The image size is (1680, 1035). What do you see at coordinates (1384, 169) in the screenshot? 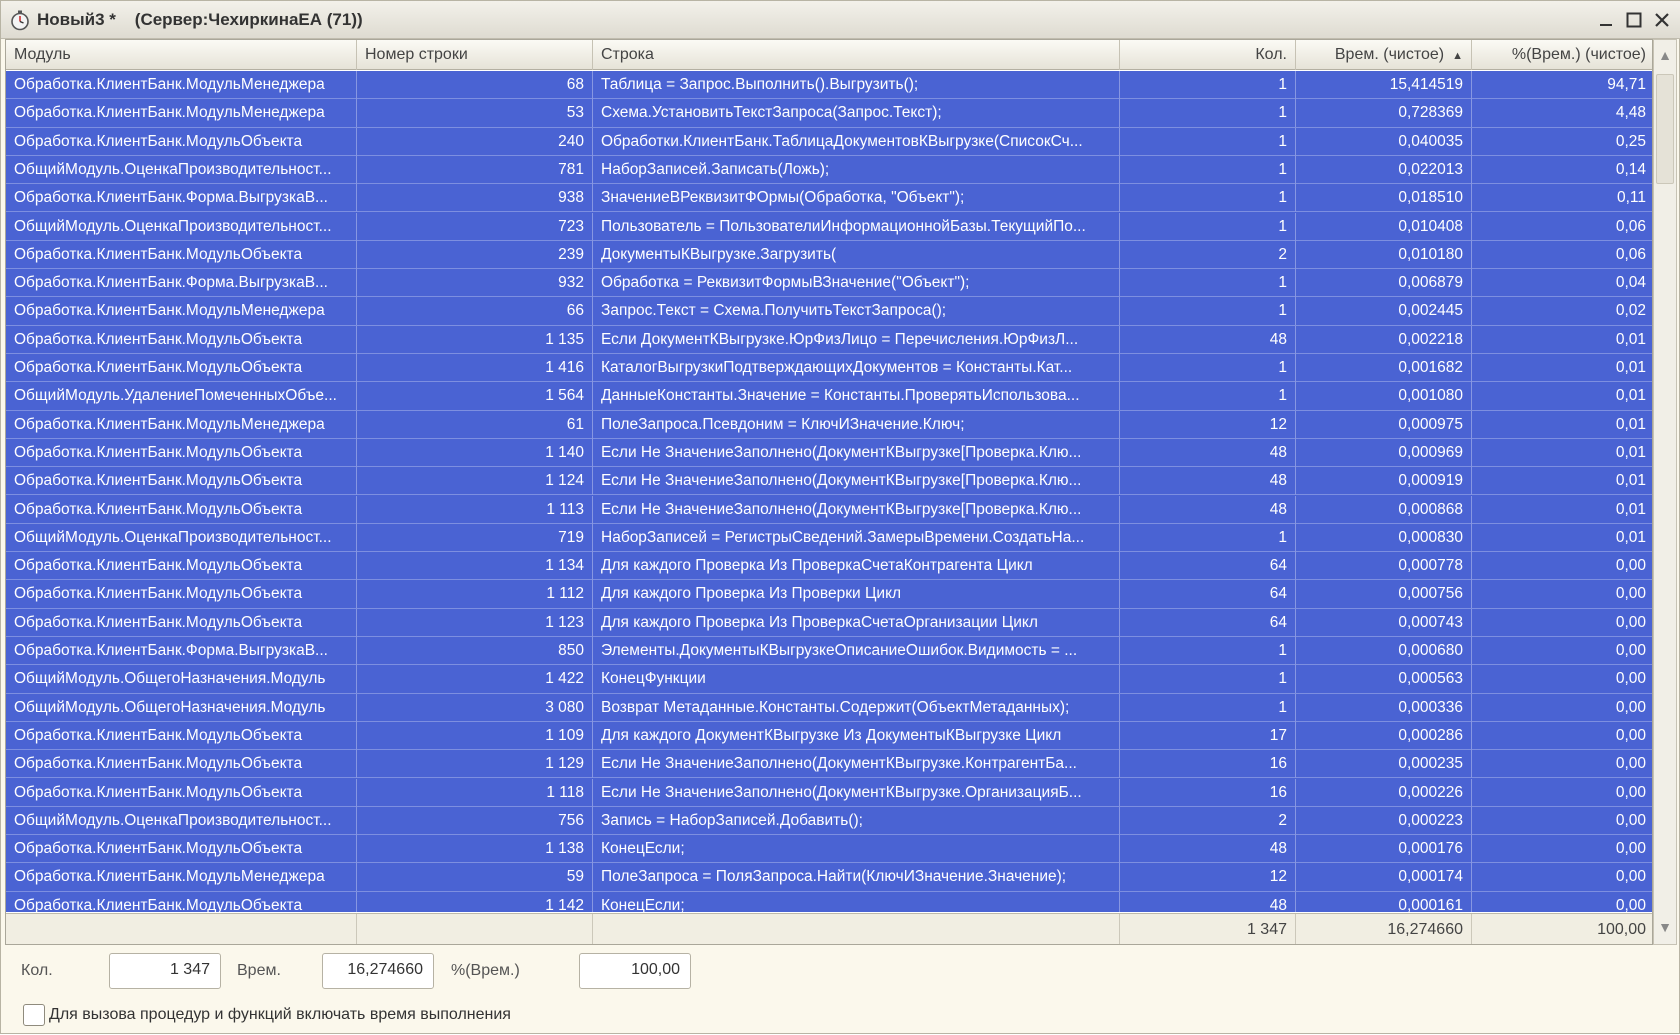
I see `cell-time: 0,022013` at bounding box center [1384, 169].